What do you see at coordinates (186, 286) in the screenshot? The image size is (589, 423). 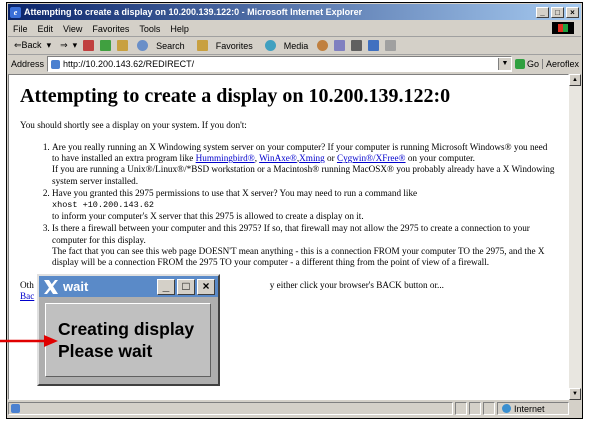 I see `wait-maximize-button: □` at bounding box center [186, 286].